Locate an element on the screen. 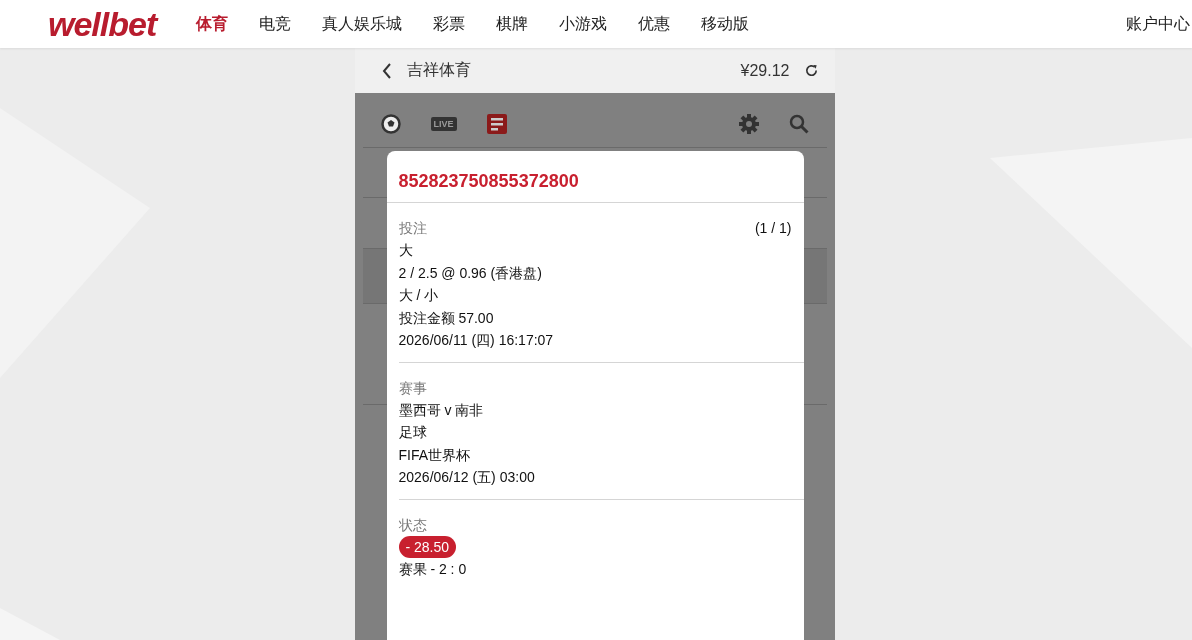 The image size is (1192, 640). page-title: 吉祥体育 is located at coordinates (438, 70).